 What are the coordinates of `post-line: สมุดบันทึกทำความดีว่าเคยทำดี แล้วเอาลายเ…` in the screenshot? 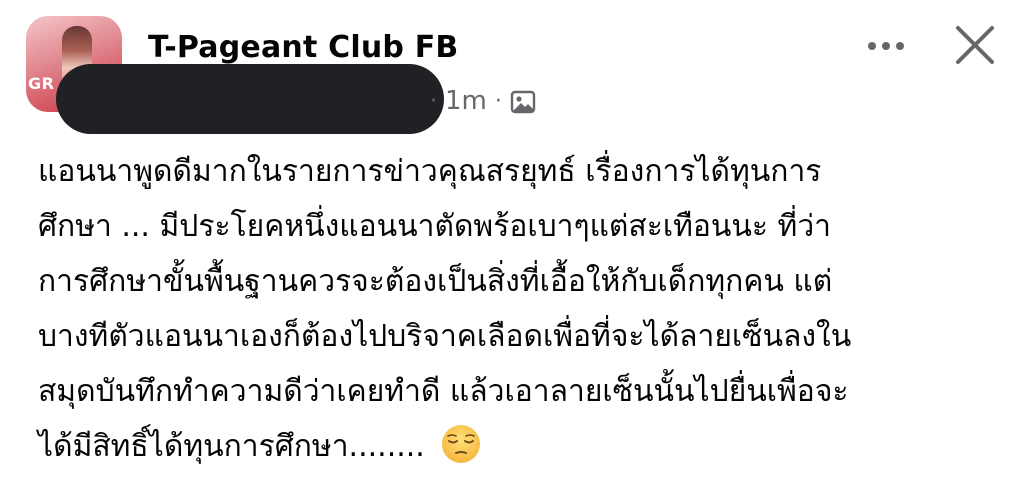 It's located at (443, 391).